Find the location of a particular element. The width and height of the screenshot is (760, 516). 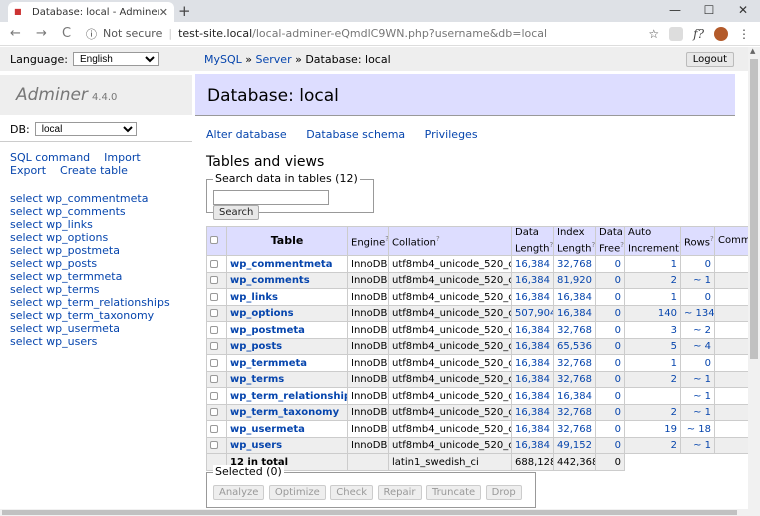

table-name-link: wp_terms is located at coordinates (257, 379).